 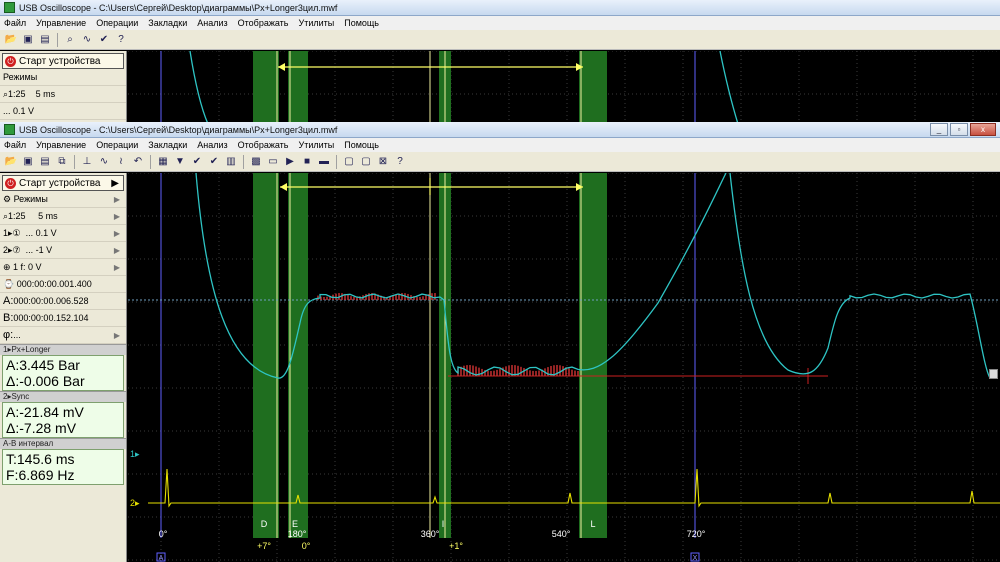 What do you see at coordinates (256, 162) in the screenshot?
I see `select-icon: ▩` at bounding box center [256, 162].